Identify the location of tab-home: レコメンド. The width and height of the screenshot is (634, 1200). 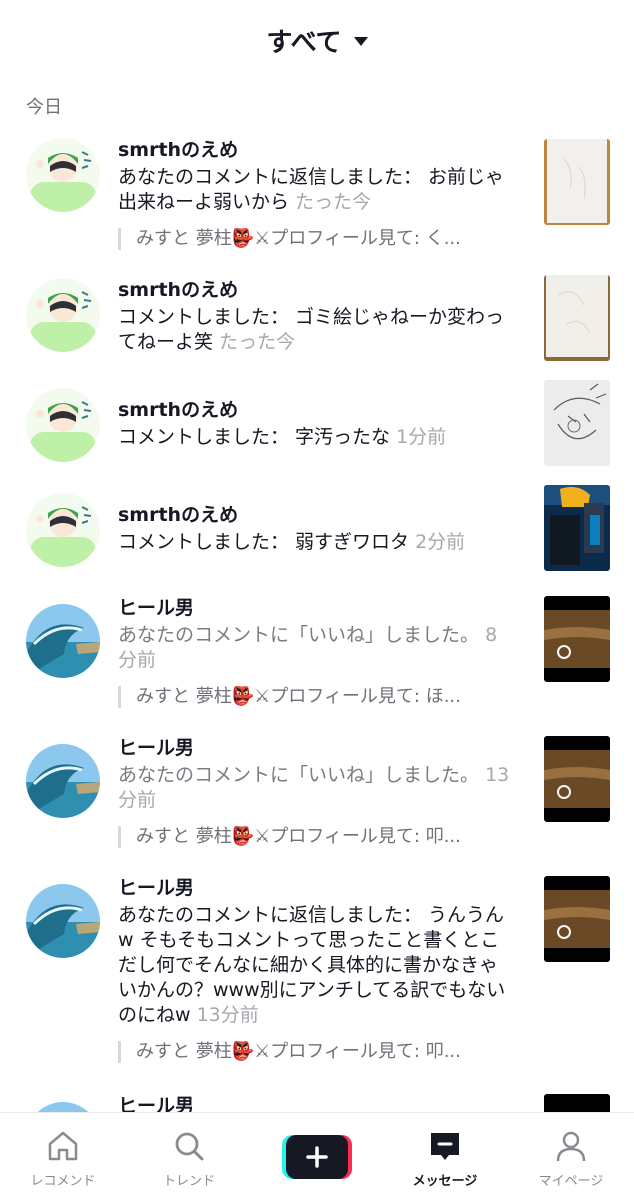
(63, 1156).